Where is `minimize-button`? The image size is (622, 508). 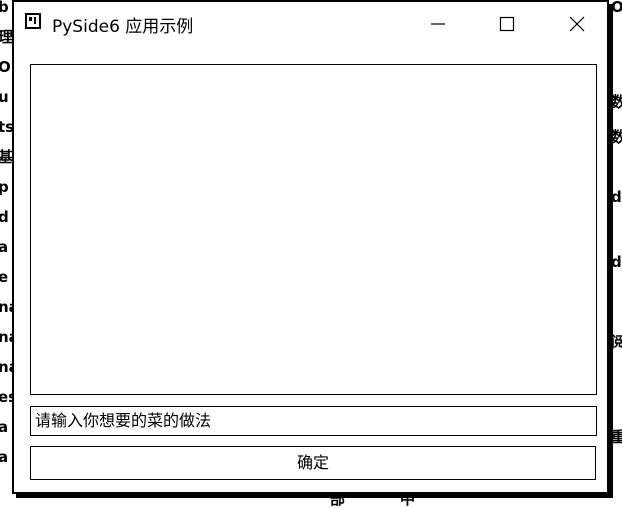
minimize-button is located at coordinates (438, 24).